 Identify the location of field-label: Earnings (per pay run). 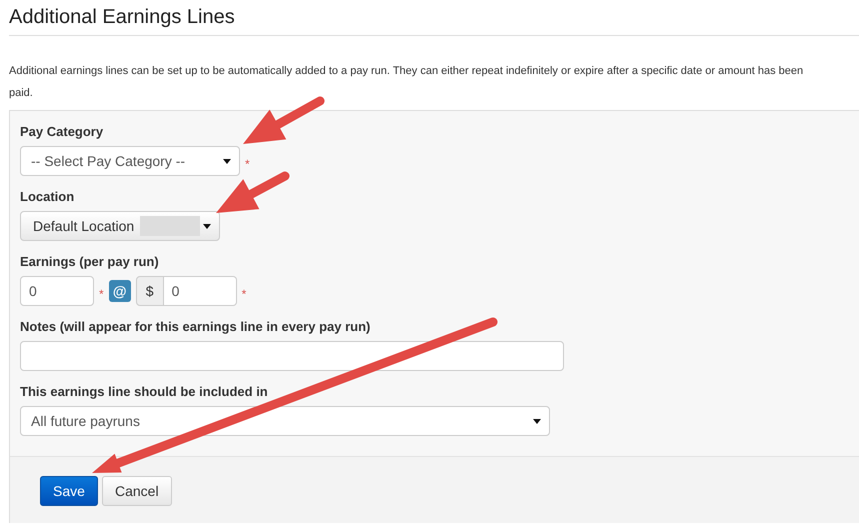
(90, 262).